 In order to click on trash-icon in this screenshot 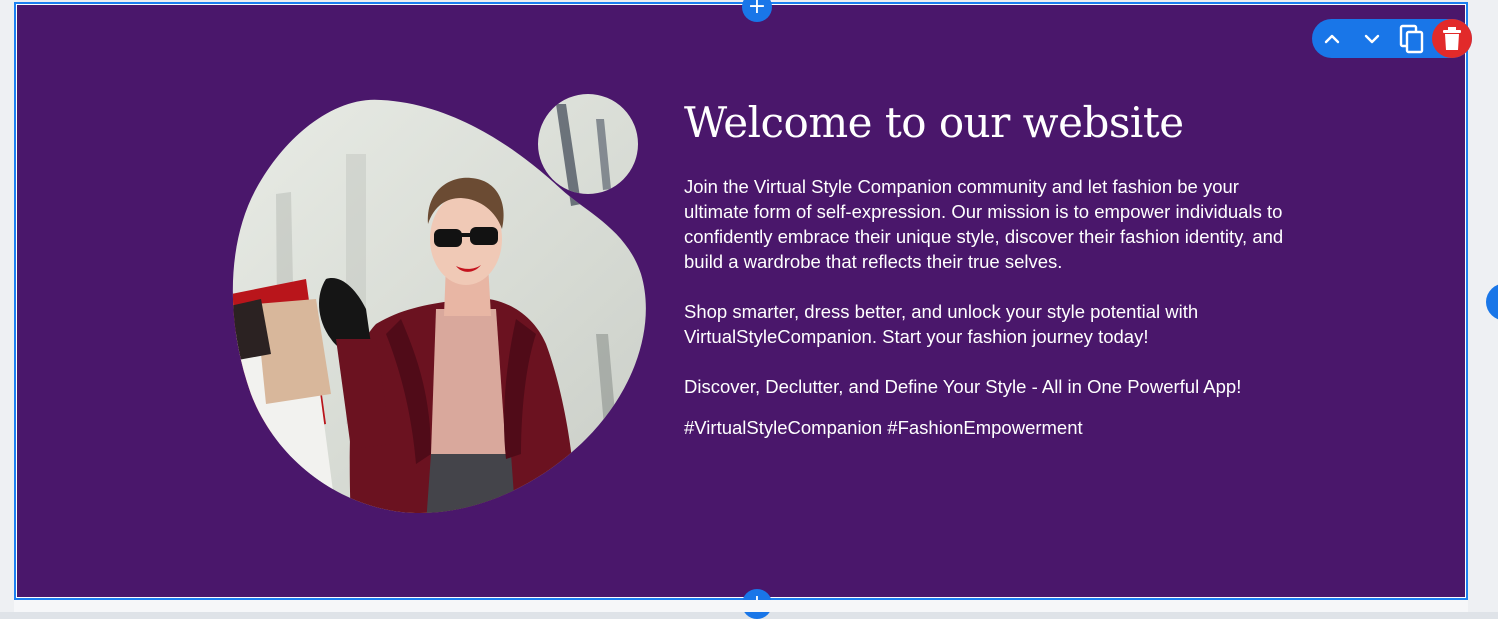, I will do `click(1452, 38)`.